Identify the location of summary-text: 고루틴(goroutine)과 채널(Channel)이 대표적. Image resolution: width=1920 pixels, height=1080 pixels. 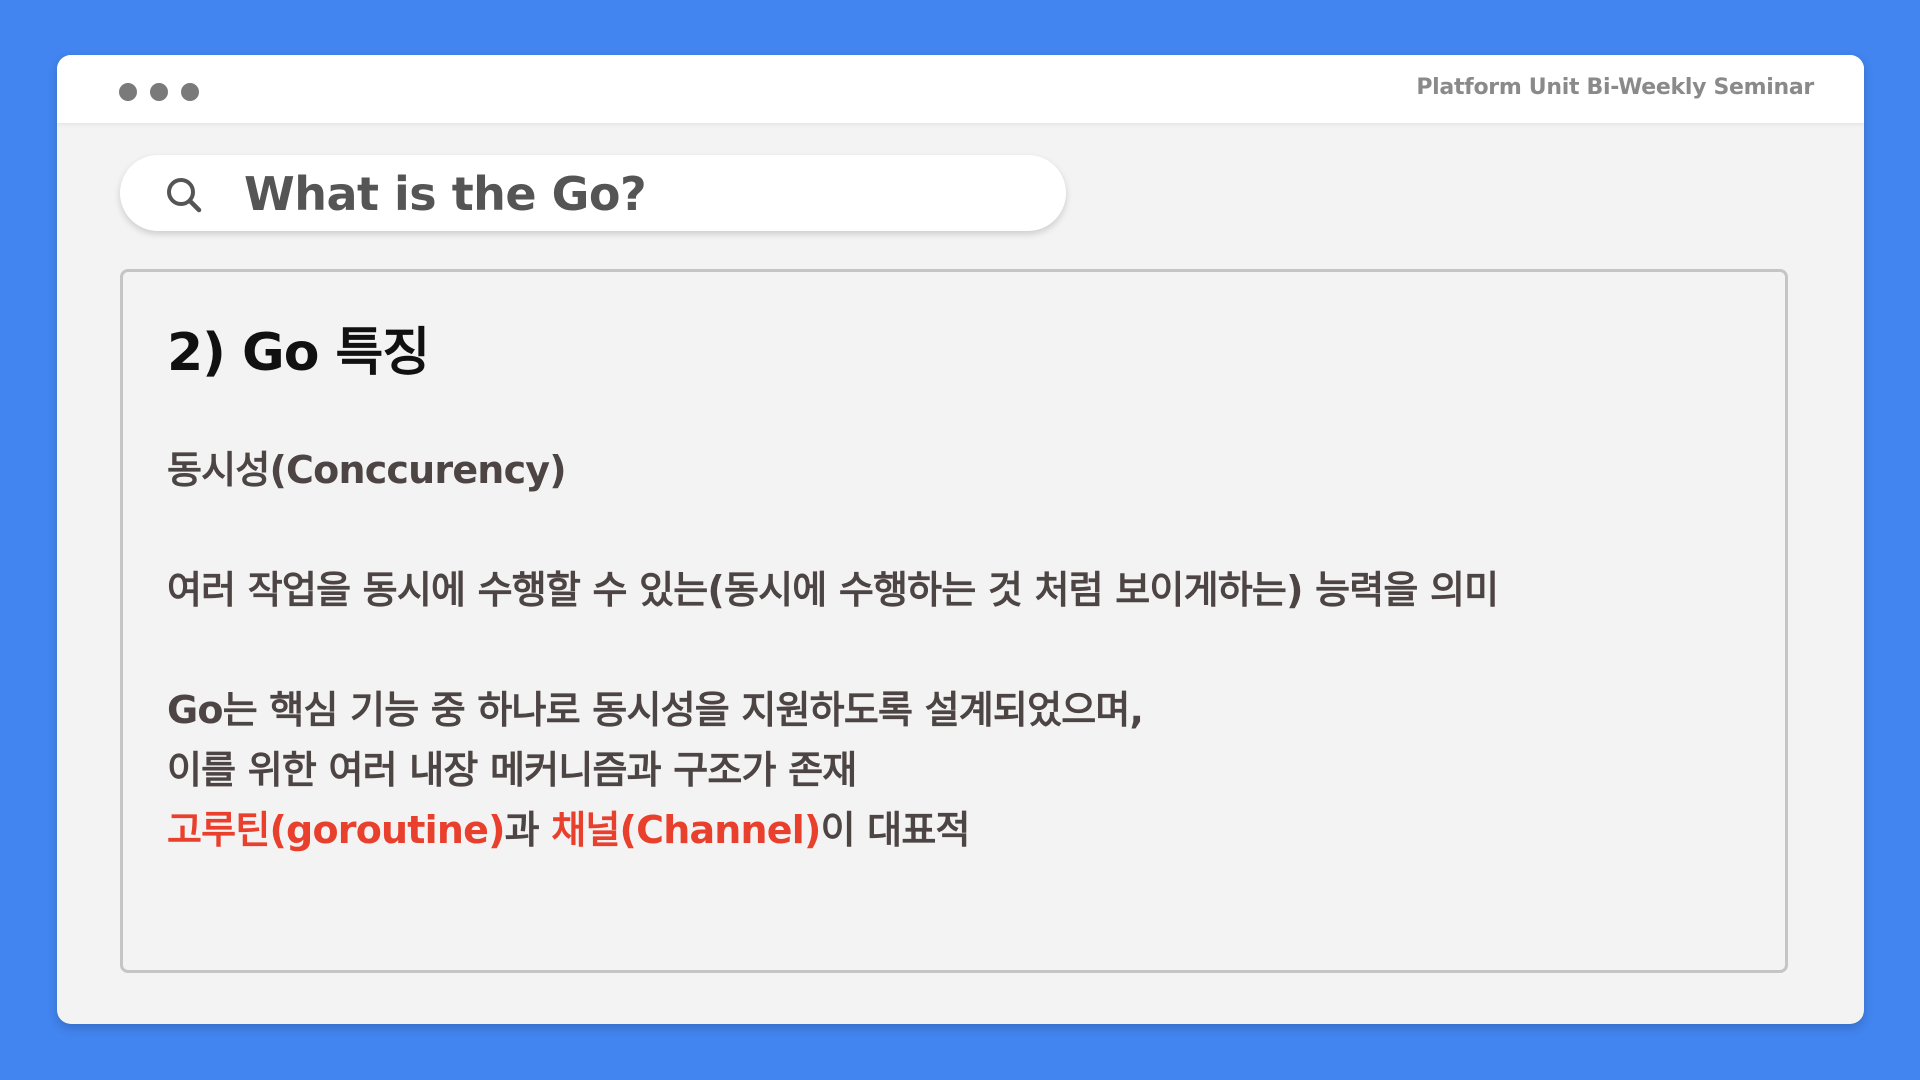
(568, 830).